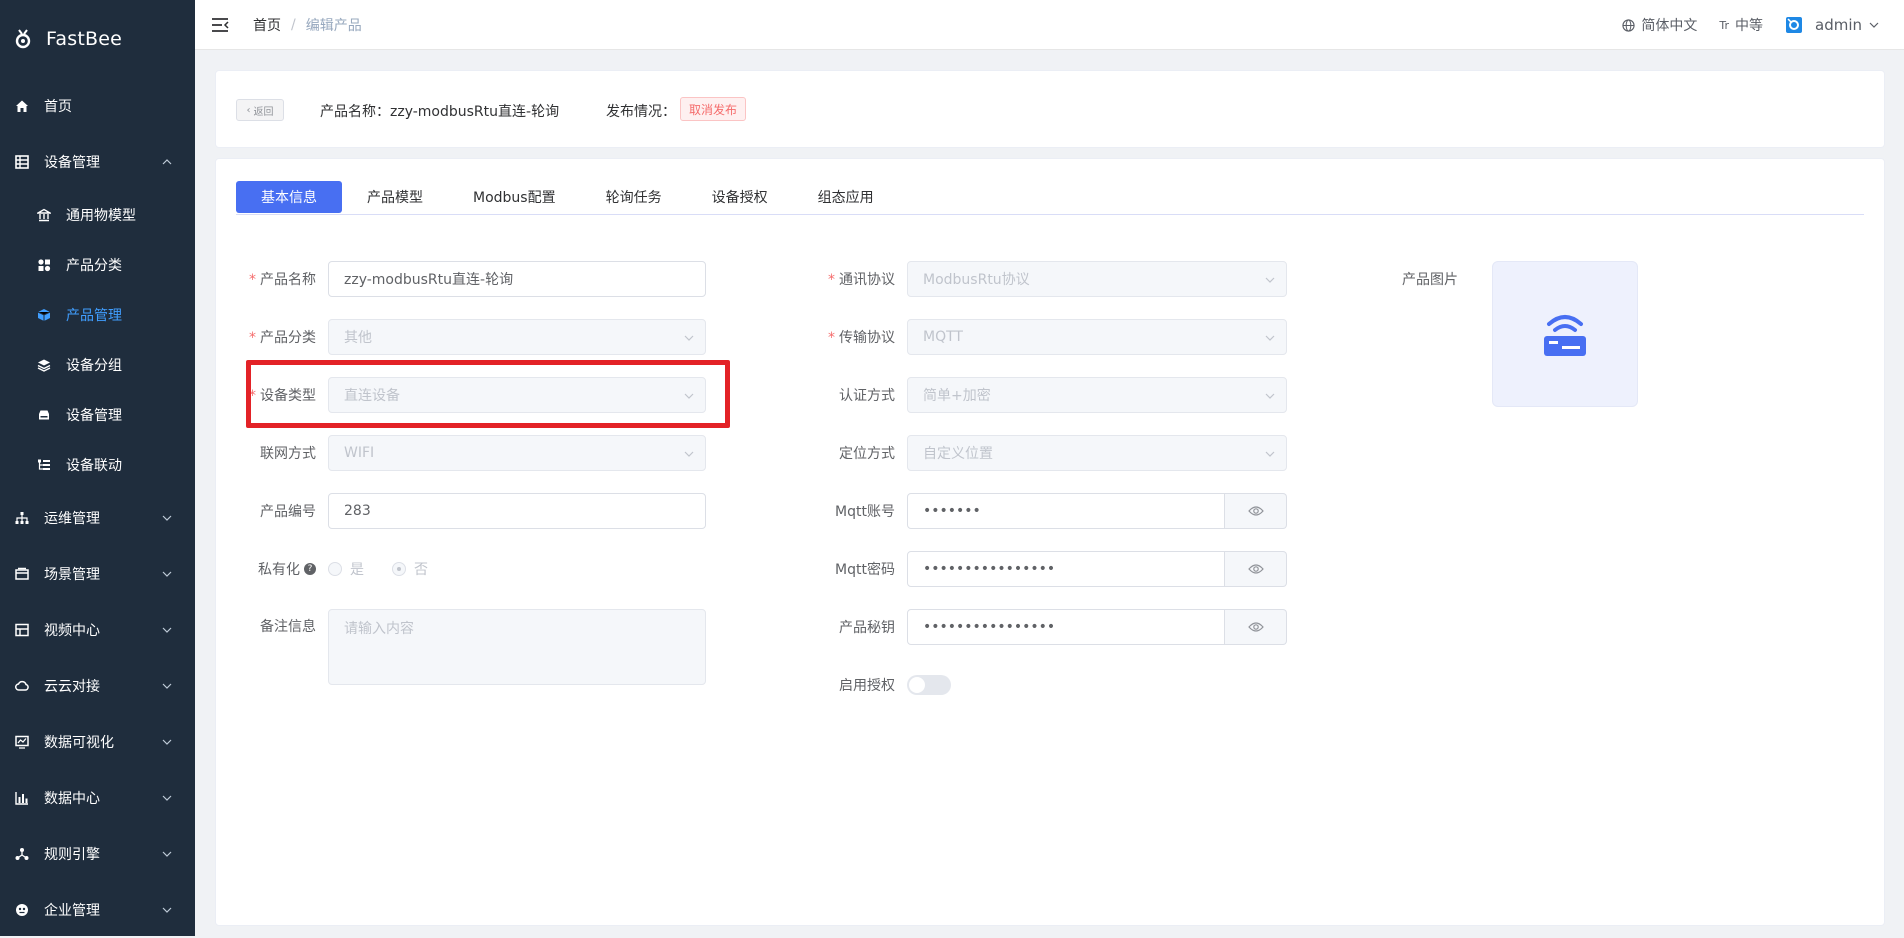 The height and width of the screenshot is (938, 1904). What do you see at coordinates (97, 315) in the screenshot?
I see `sidebar-item-product-mgmt: 产品管理` at bounding box center [97, 315].